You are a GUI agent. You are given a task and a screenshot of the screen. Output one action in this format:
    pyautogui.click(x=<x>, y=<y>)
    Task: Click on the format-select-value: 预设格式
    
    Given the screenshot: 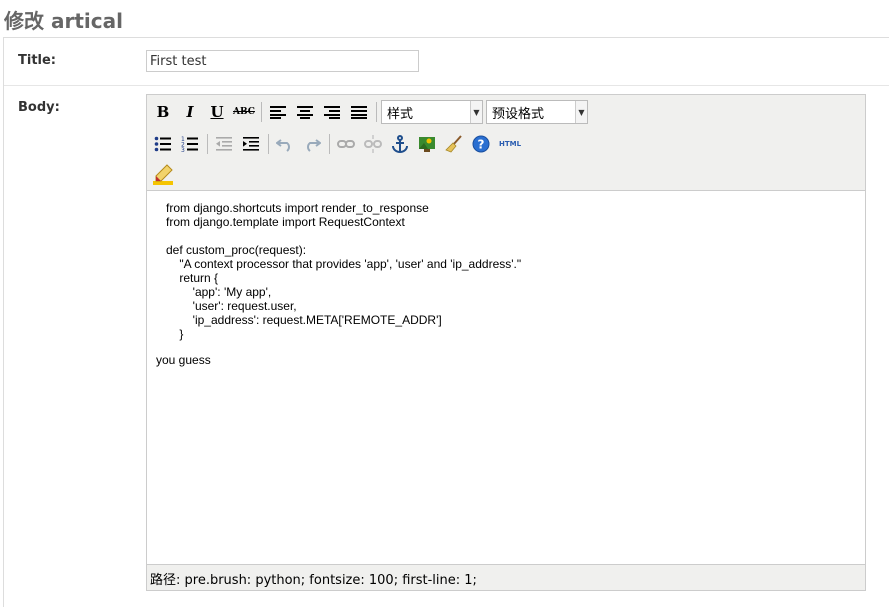 What is the action you would take?
    pyautogui.click(x=518, y=114)
    